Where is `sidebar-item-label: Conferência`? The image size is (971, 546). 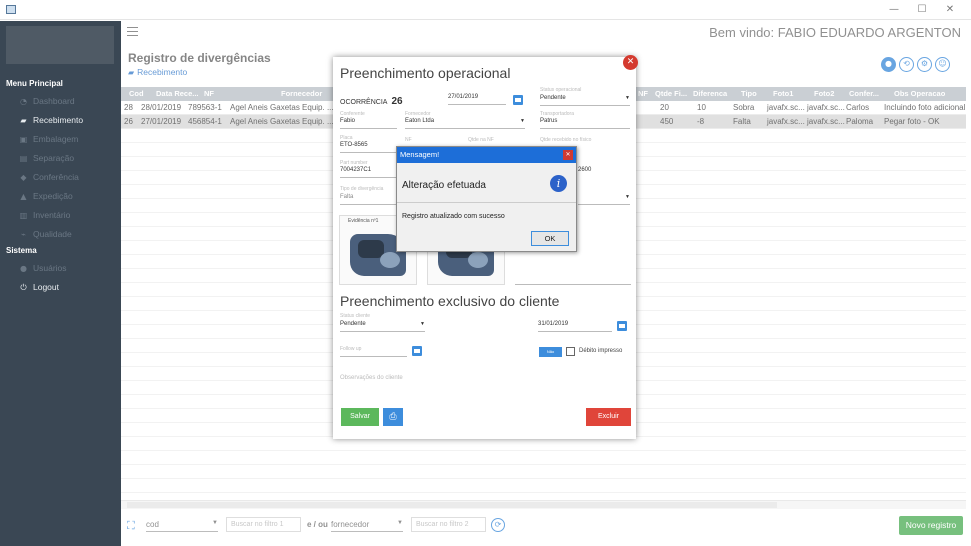
sidebar-item-label: Conferência is located at coordinates (56, 177).